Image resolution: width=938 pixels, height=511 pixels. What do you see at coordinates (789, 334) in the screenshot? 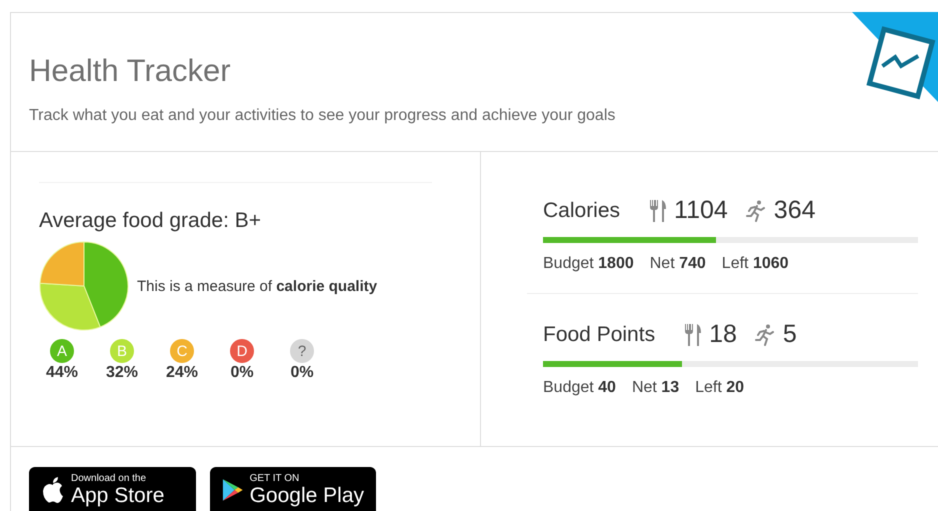
I see `burned-value: 5` at bounding box center [789, 334].